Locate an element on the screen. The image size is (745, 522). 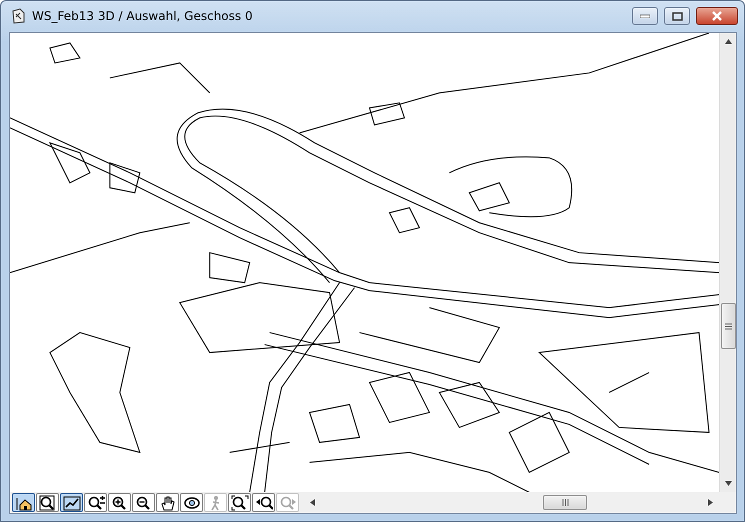
minimize-button is located at coordinates (645, 16).